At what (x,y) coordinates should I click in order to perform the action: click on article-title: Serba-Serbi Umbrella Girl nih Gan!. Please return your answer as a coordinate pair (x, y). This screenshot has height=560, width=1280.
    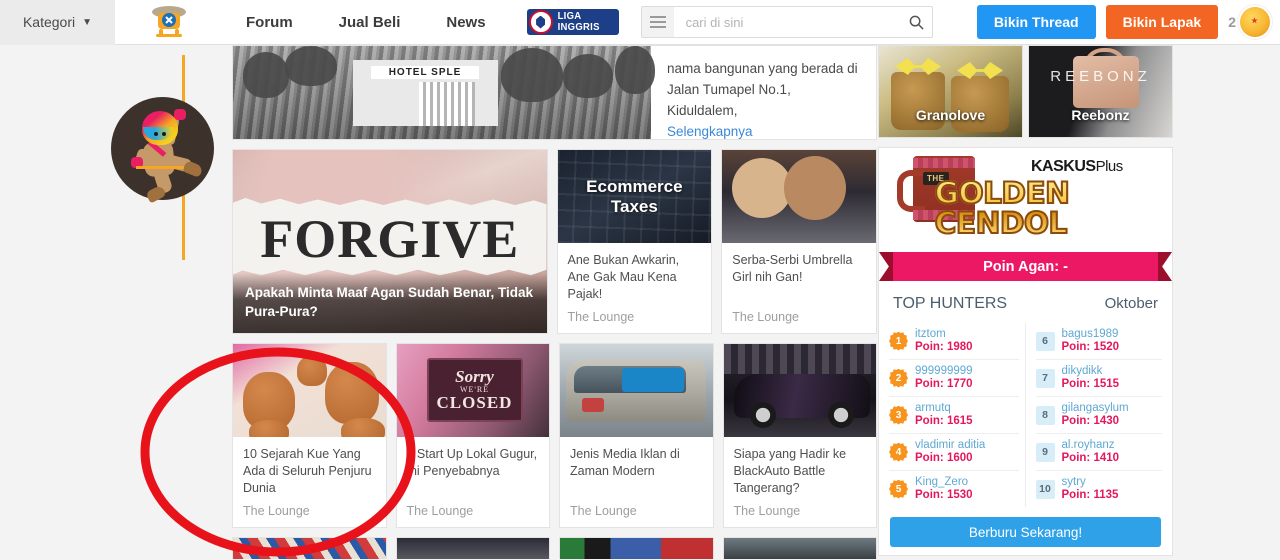
    Looking at the image, I should click on (792, 268).